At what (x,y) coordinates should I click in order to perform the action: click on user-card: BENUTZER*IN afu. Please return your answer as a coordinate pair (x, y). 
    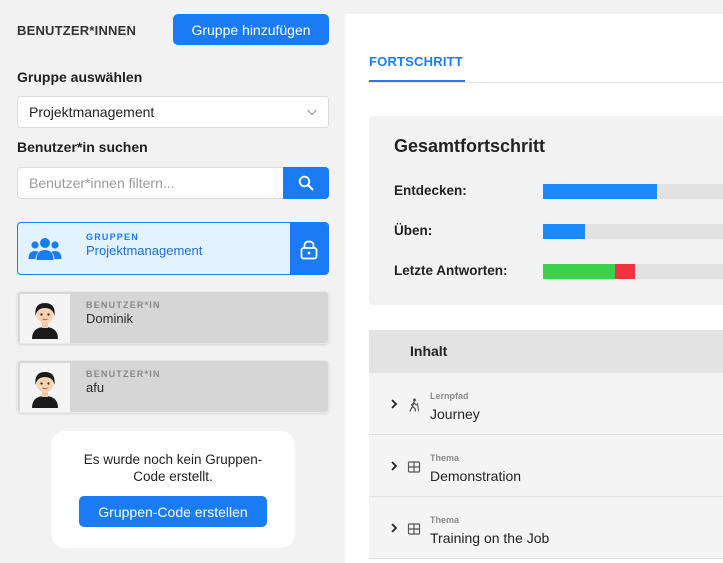
    Looking at the image, I should click on (173, 386).